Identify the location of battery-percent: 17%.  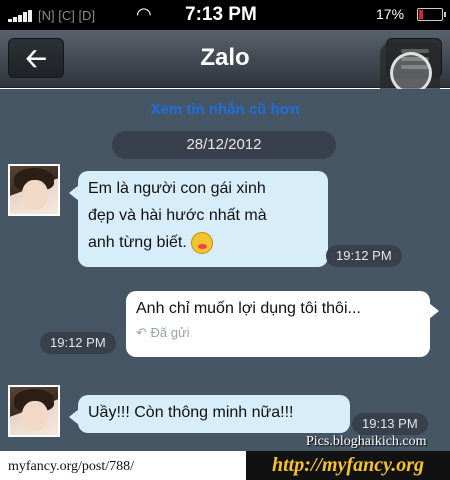
(390, 14).